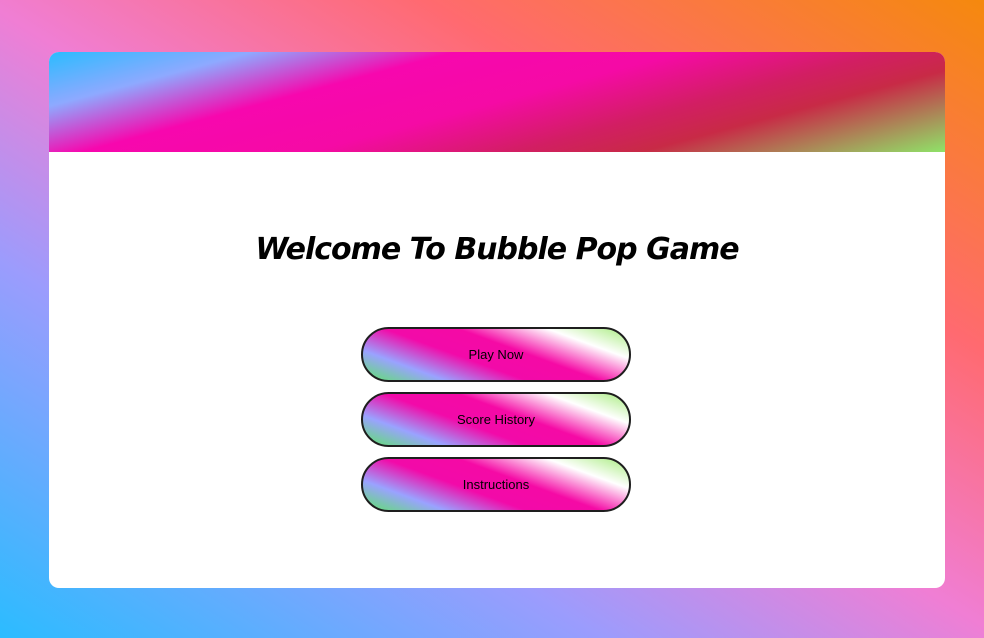 This screenshot has height=638, width=984. Describe the element at coordinates (496, 419) in the screenshot. I see `score-history-button: Score History` at that location.